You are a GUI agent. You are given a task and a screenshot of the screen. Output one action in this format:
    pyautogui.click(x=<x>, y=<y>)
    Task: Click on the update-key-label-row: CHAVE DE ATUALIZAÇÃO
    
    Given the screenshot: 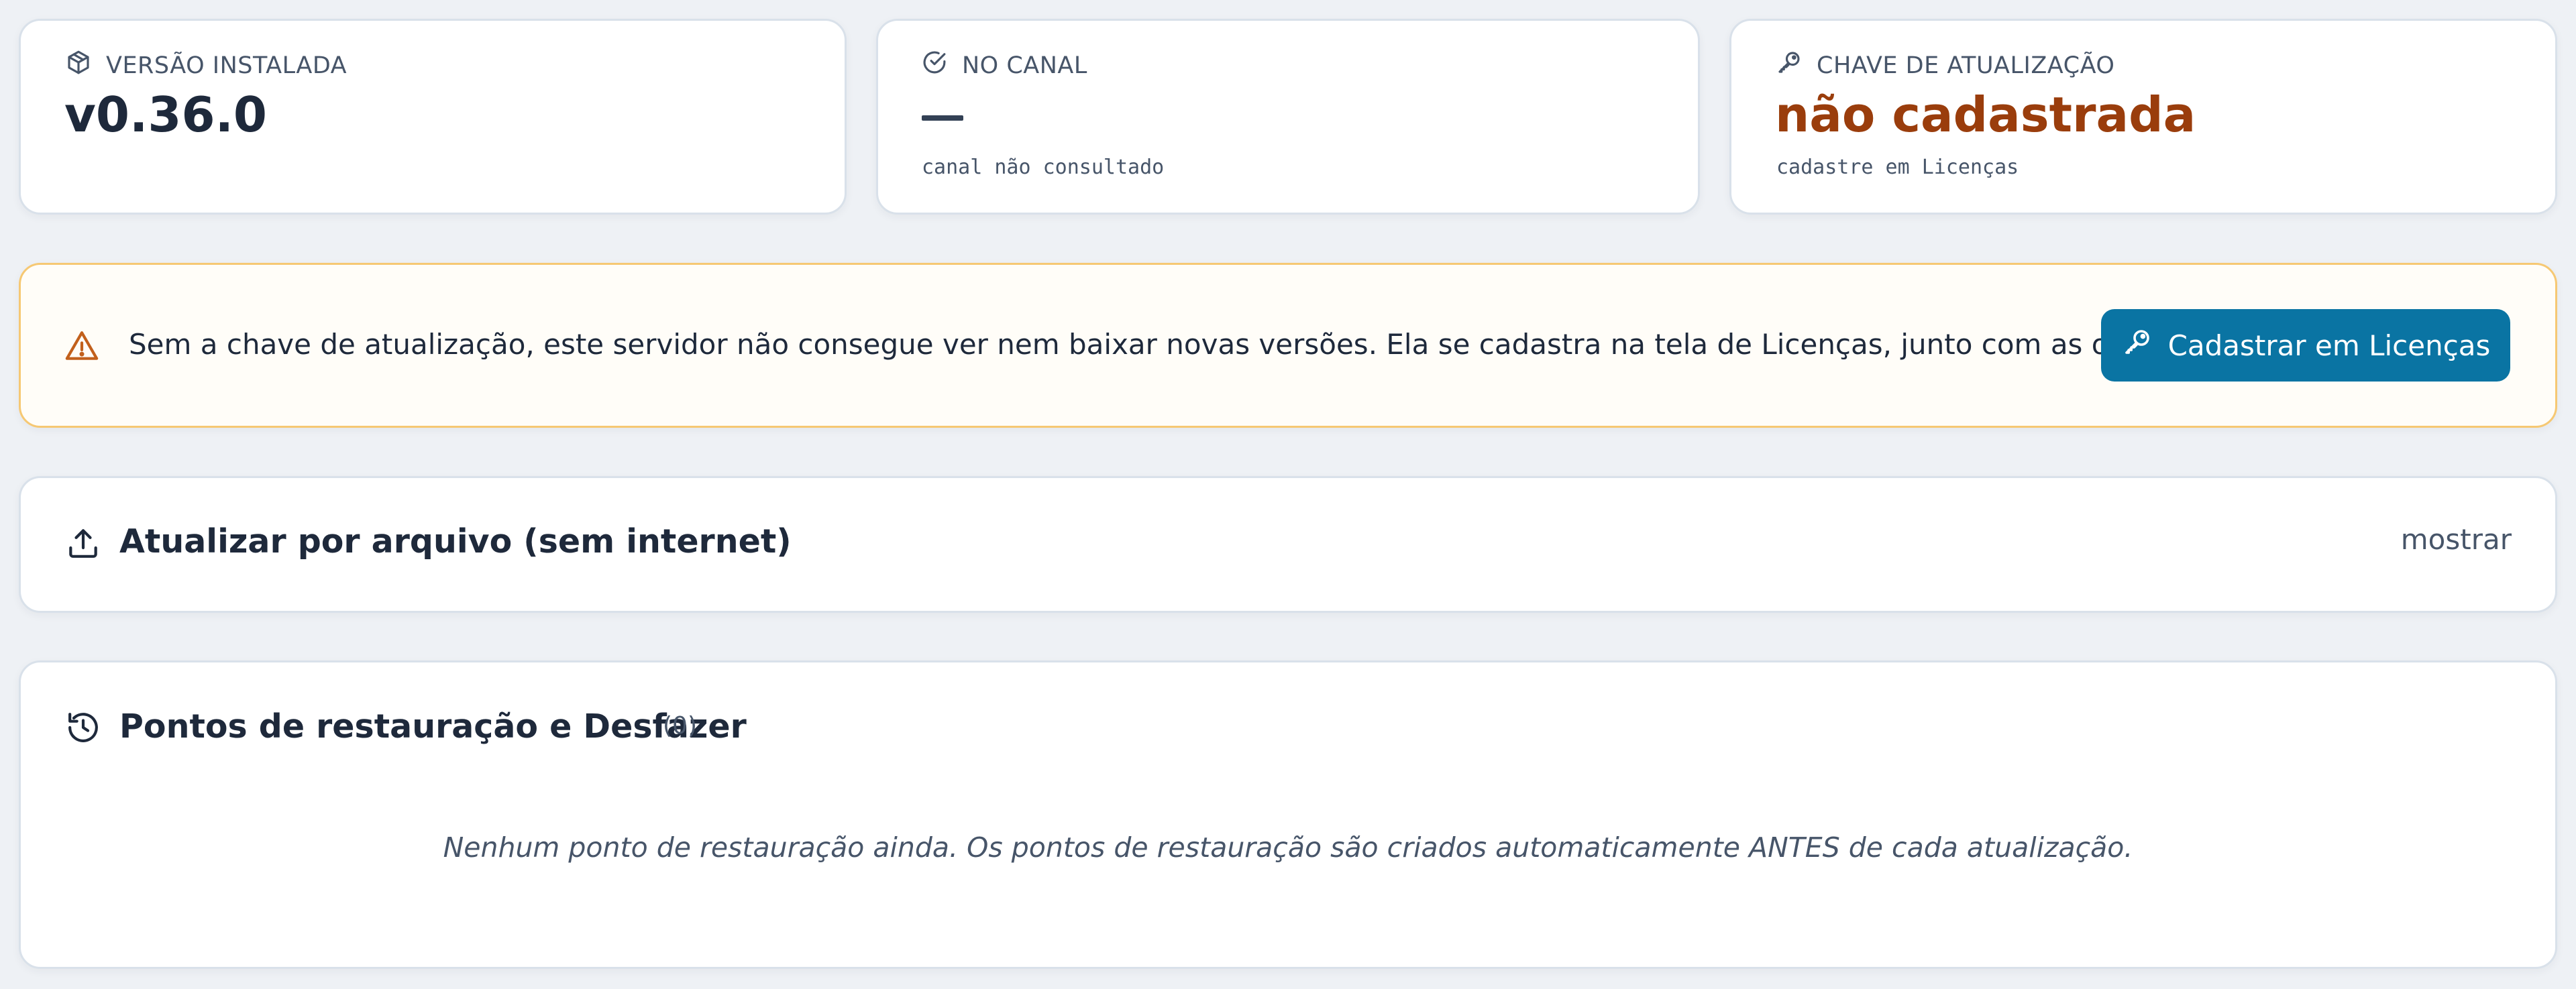 What is the action you would take?
    pyautogui.click(x=1944, y=65)
    